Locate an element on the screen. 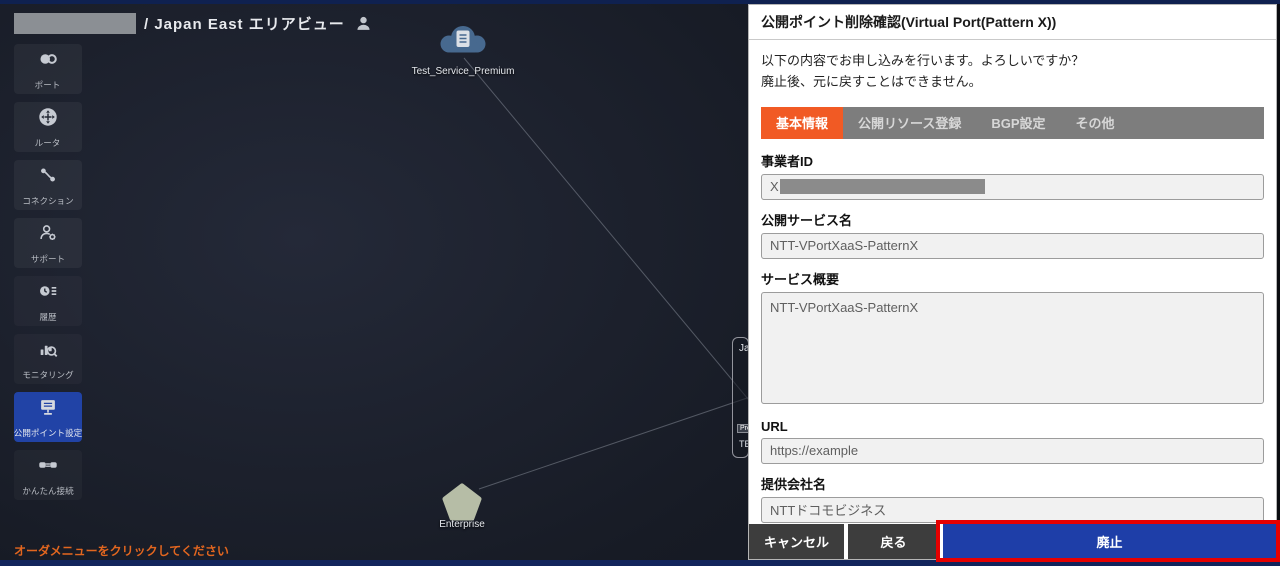 Image resolution: width=1280 pixels, height=566 pixels. sidebar-item-public-point-settings: 公開ポイント設定 is located at coordinates (48, 417).